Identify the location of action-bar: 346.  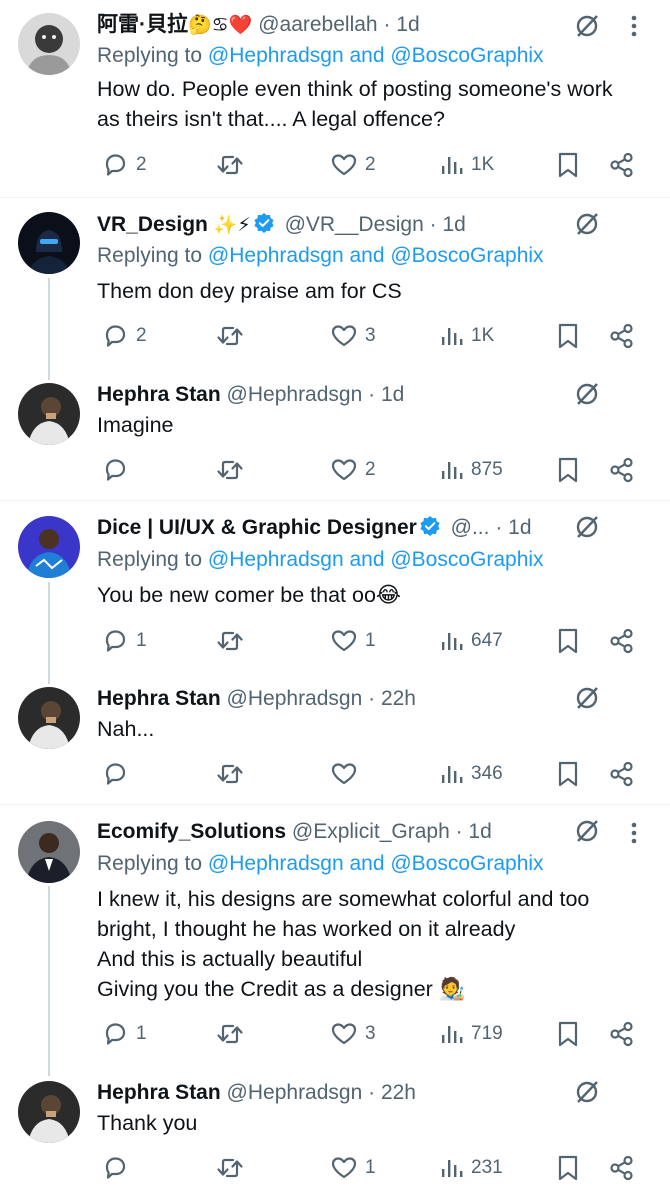
(369, 774).